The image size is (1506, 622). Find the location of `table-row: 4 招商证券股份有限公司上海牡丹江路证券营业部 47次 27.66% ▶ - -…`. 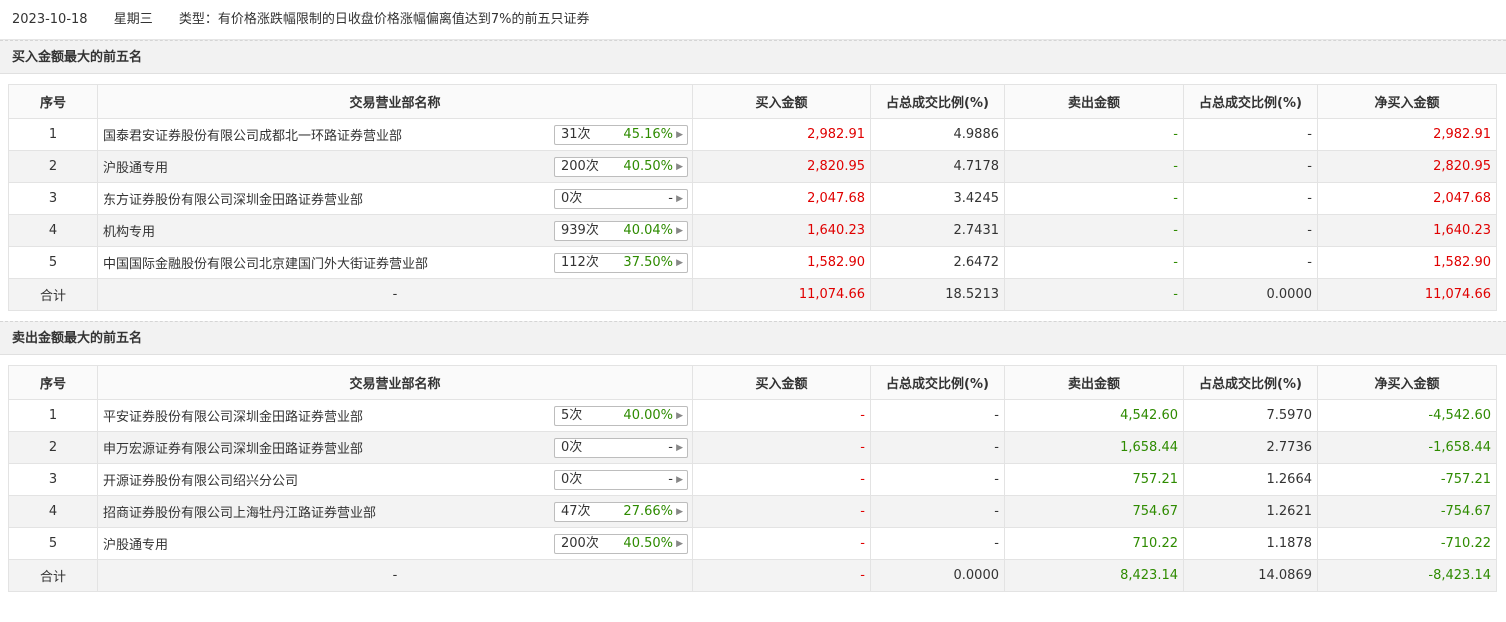

table-row: 4 招商证券股份有限公司上海牡丹江路证券营业部 47次 27.66% ▶ - -… is located at coordinates (752, 511).